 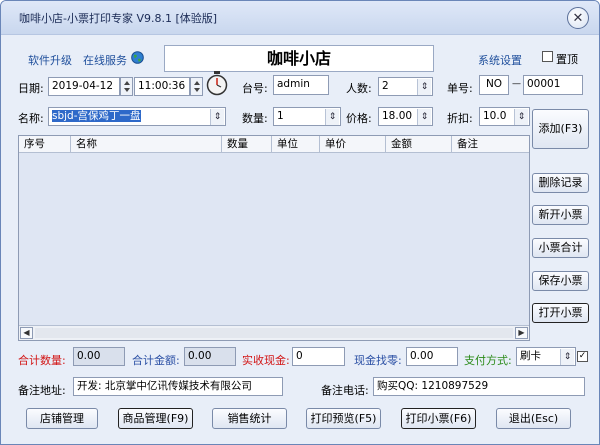 What do you see at coordinates (490, 144) in the screenshot?
I see `col-remark: 备注` at bounding box center [490, 144].